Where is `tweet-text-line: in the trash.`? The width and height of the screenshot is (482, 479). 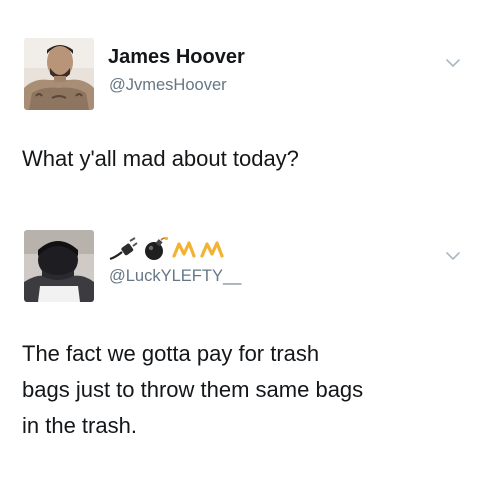
tweet-text-line: in the trash. is located at coordinates (79, 425).